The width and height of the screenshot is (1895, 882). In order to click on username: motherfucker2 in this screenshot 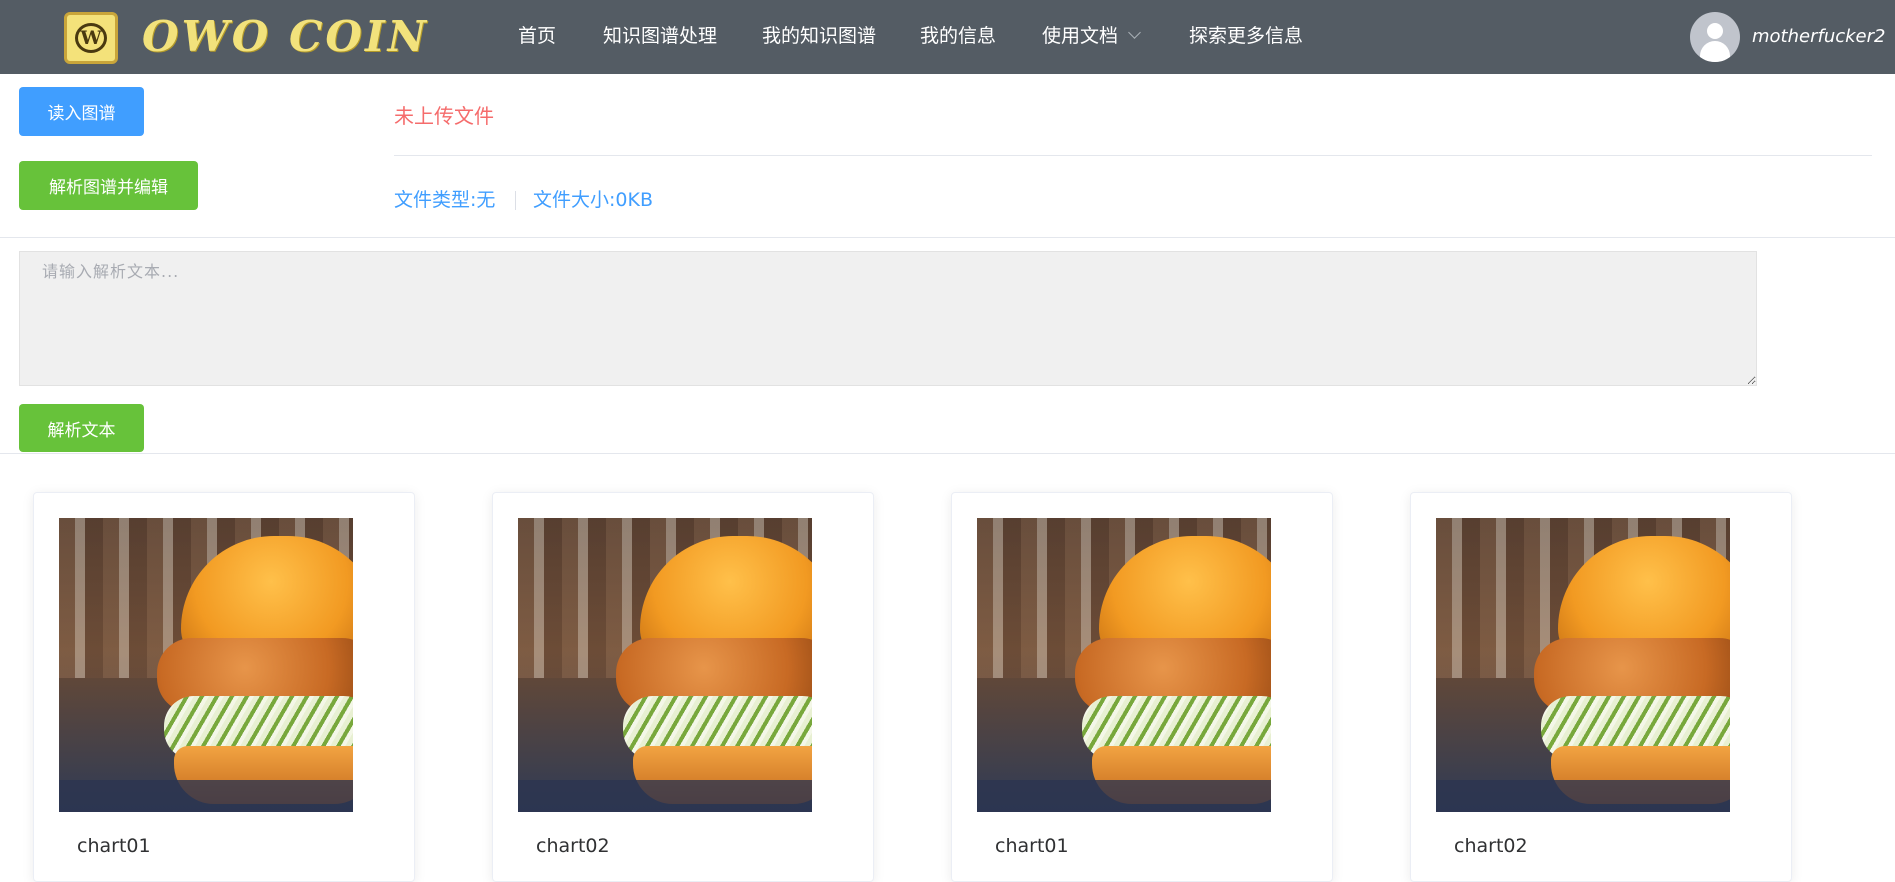, I will do `click(1818, 37)`.